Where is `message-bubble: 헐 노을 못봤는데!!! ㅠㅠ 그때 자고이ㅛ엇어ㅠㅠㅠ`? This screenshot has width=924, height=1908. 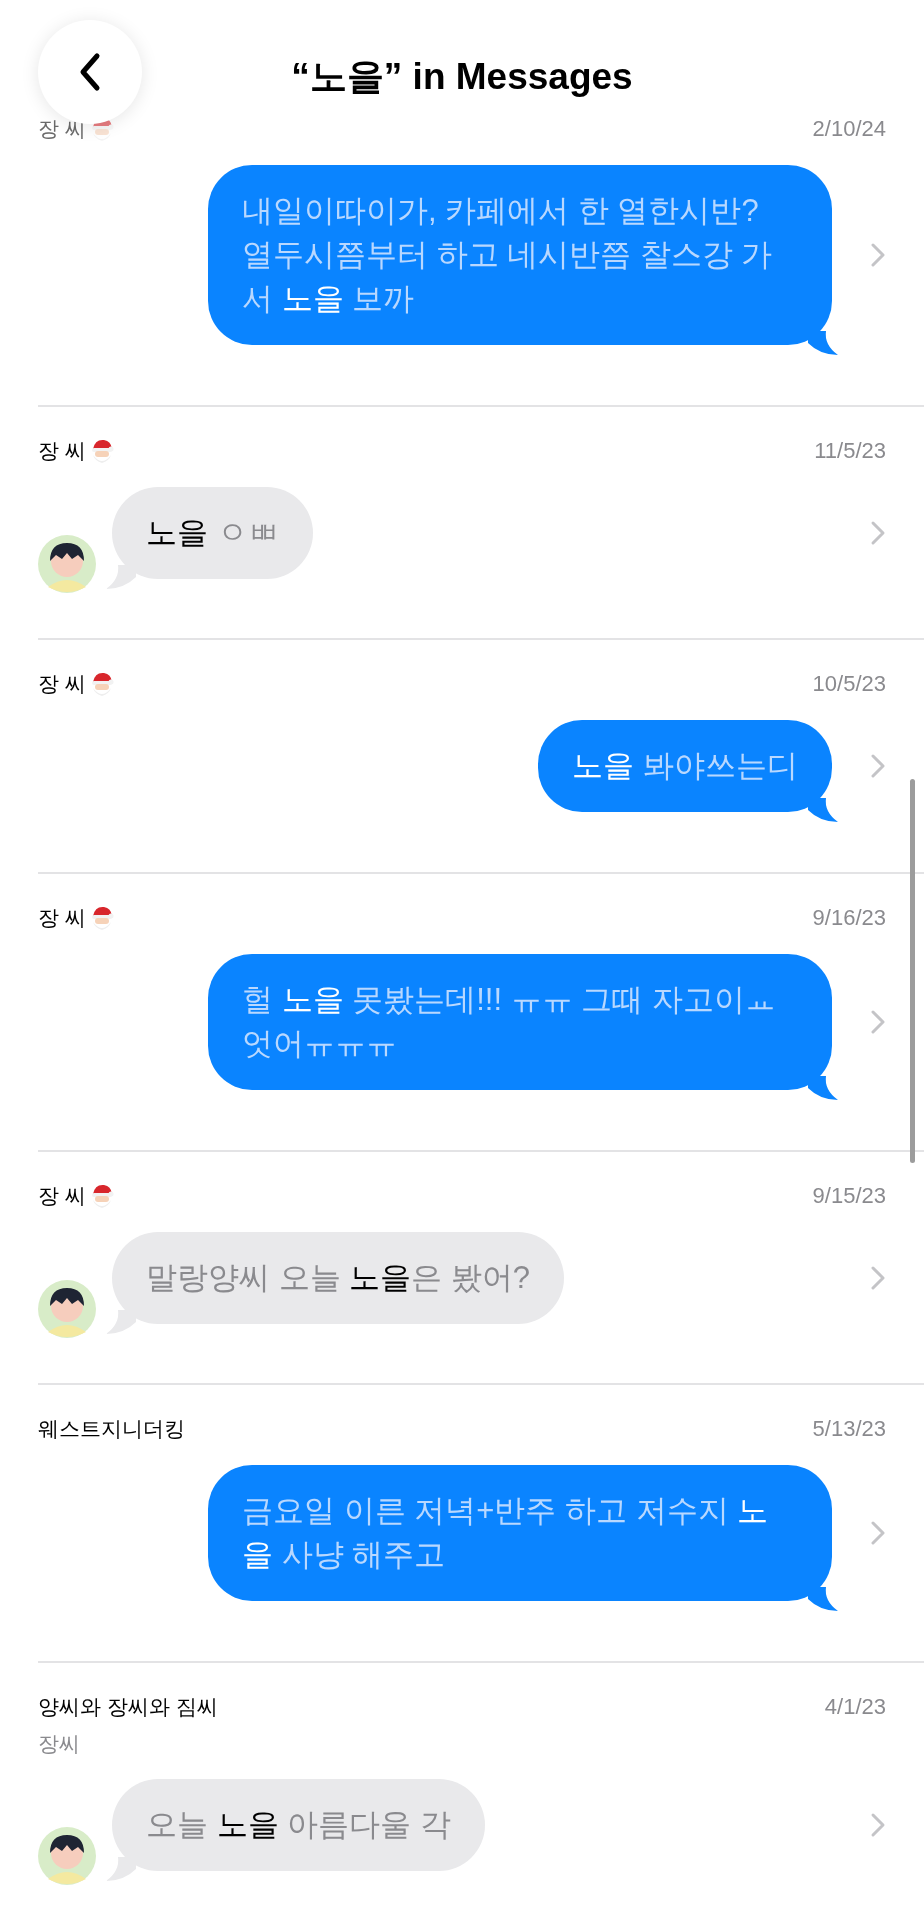
message-bubble: 헐 노을 못봤는데!!! ㅠㅠ 그때 자고이ㅛ엇어ㅠㅠㅠ is located at coordinates (520, 1022).